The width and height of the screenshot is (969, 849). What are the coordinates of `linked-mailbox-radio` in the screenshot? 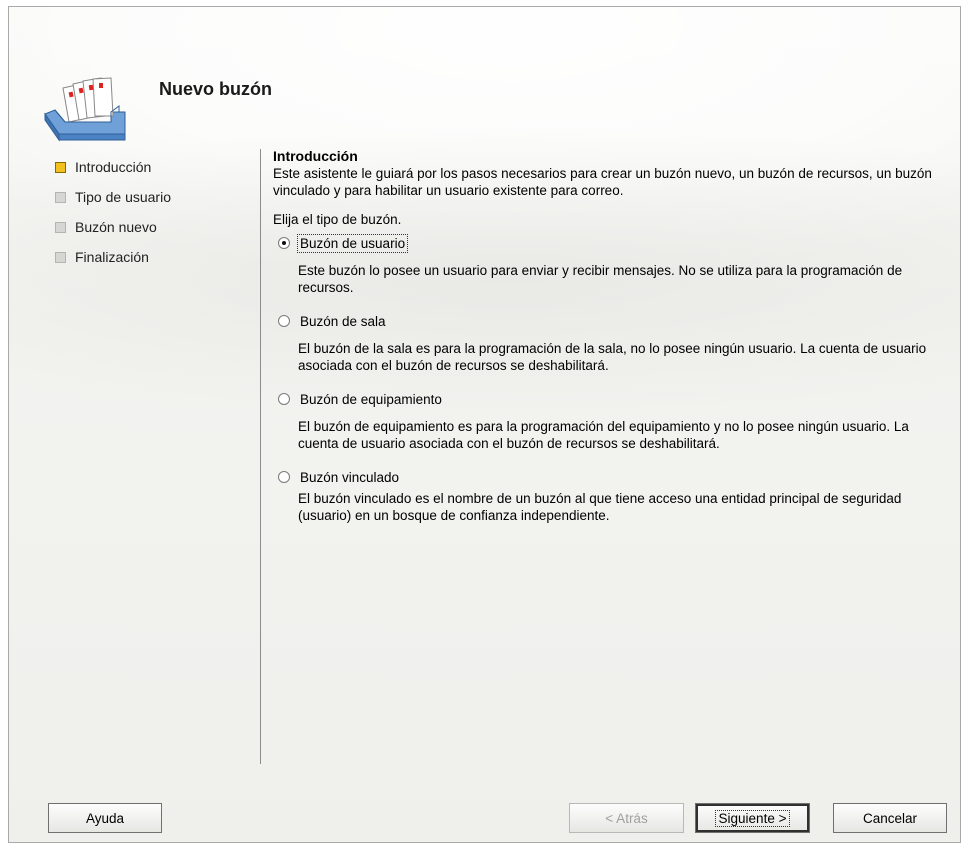 It's located at (284, 477).